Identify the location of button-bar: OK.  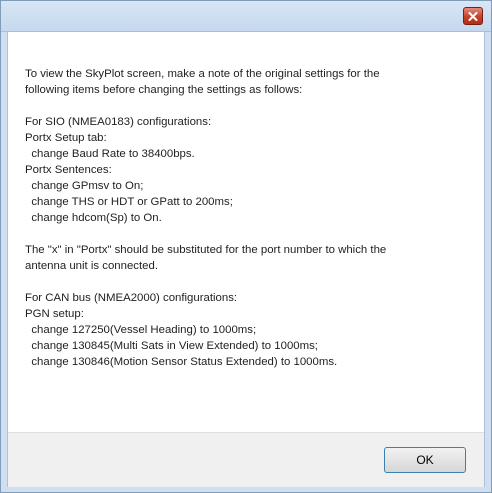
(246, 459).